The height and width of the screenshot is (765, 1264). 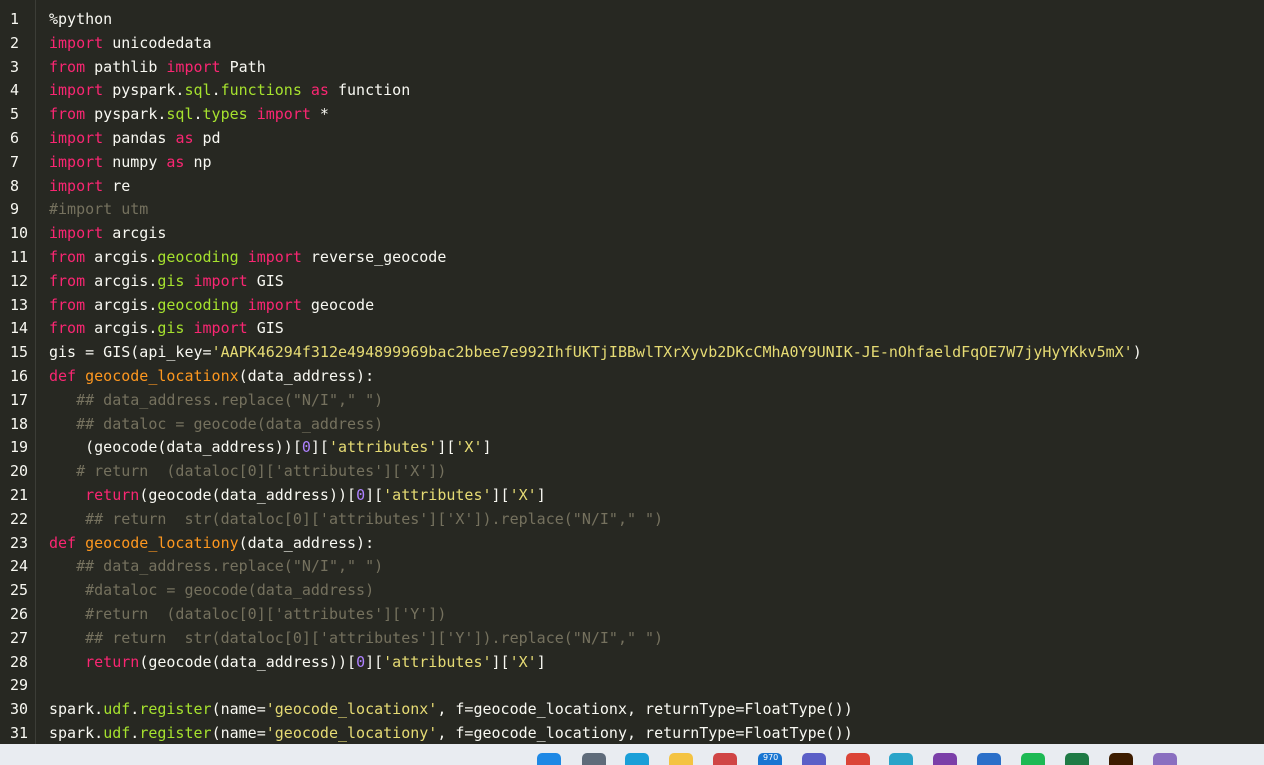 I want to click on code-line: from arcgis.geocoding import geocode, so click(x=211, y=306).